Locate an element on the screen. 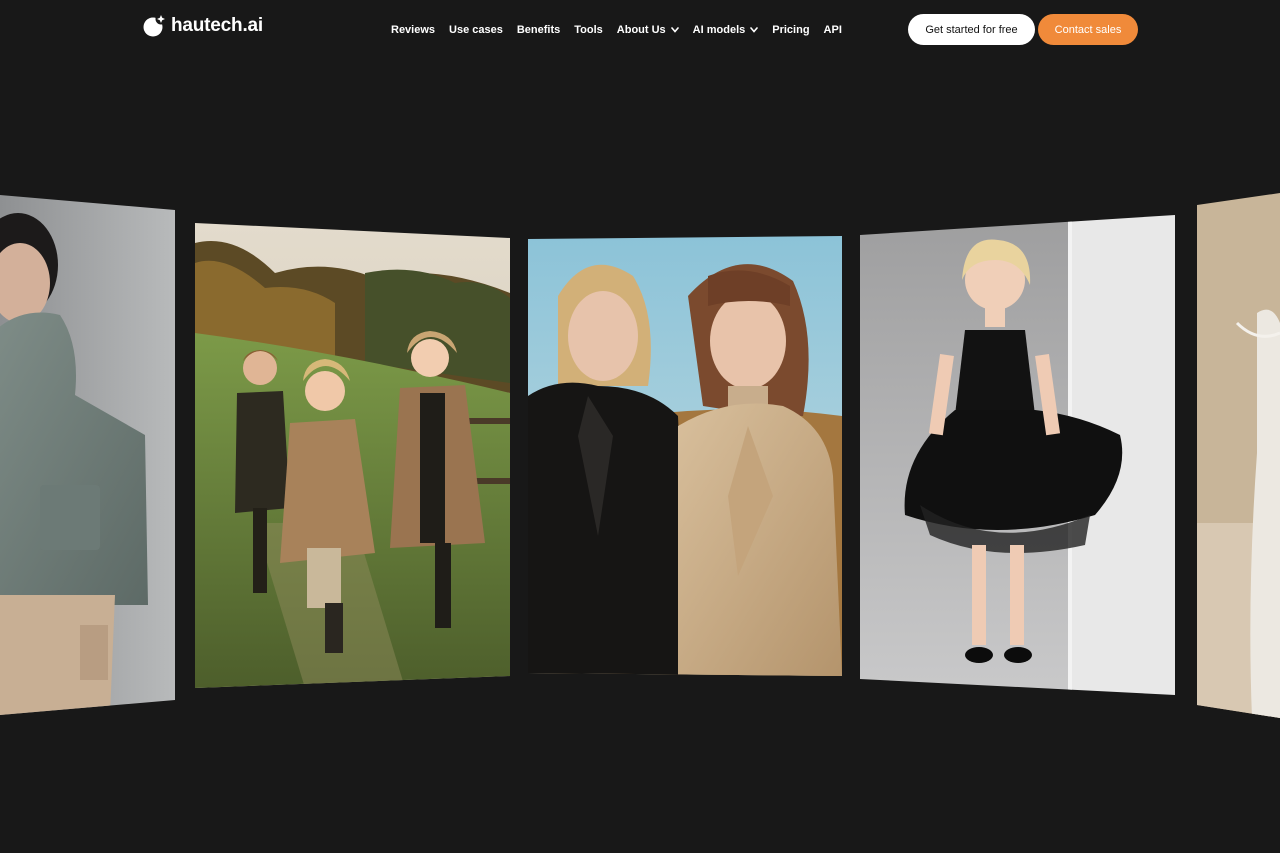  nav-about-us: About Us is located at coordinates (648, 30).